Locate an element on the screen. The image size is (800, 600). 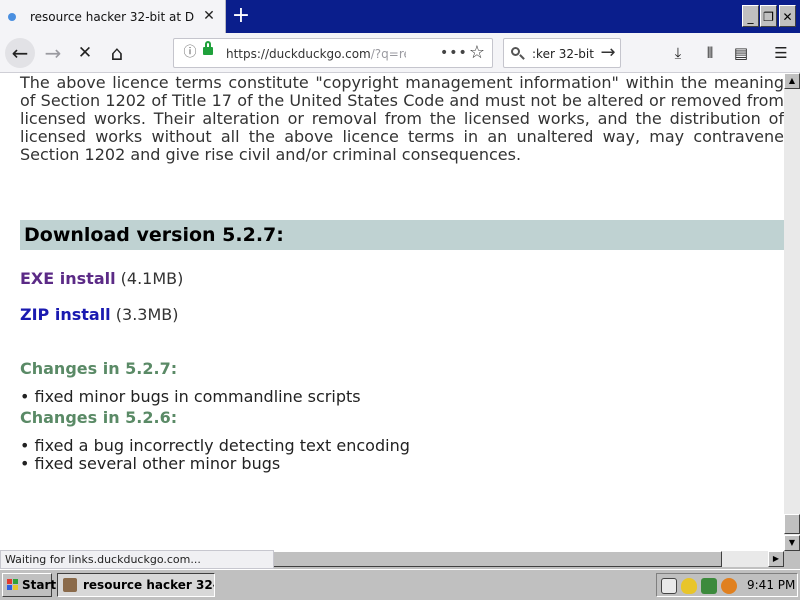
system-tray: 9:41 PM is located at coordinates (727, 585).